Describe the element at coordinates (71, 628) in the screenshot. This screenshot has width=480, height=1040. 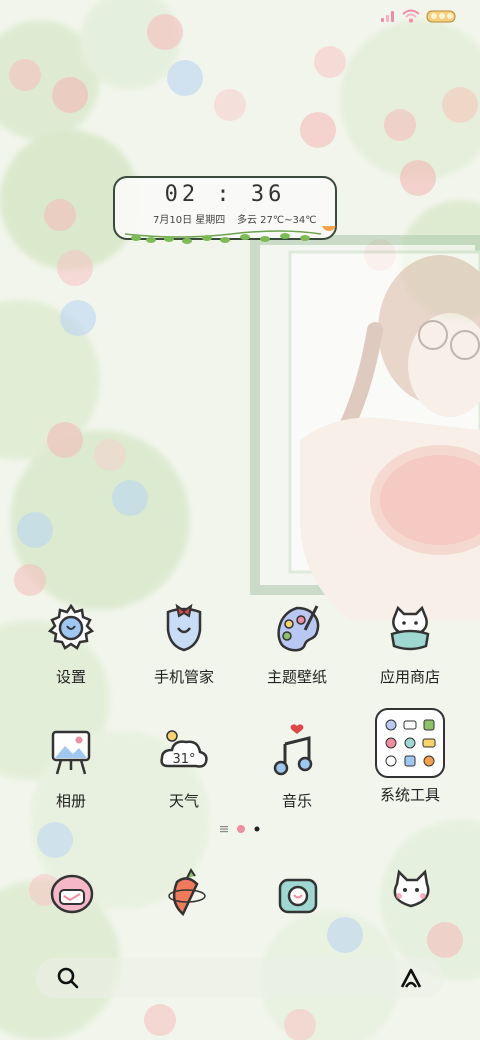
I see `gear-icon` at that location.